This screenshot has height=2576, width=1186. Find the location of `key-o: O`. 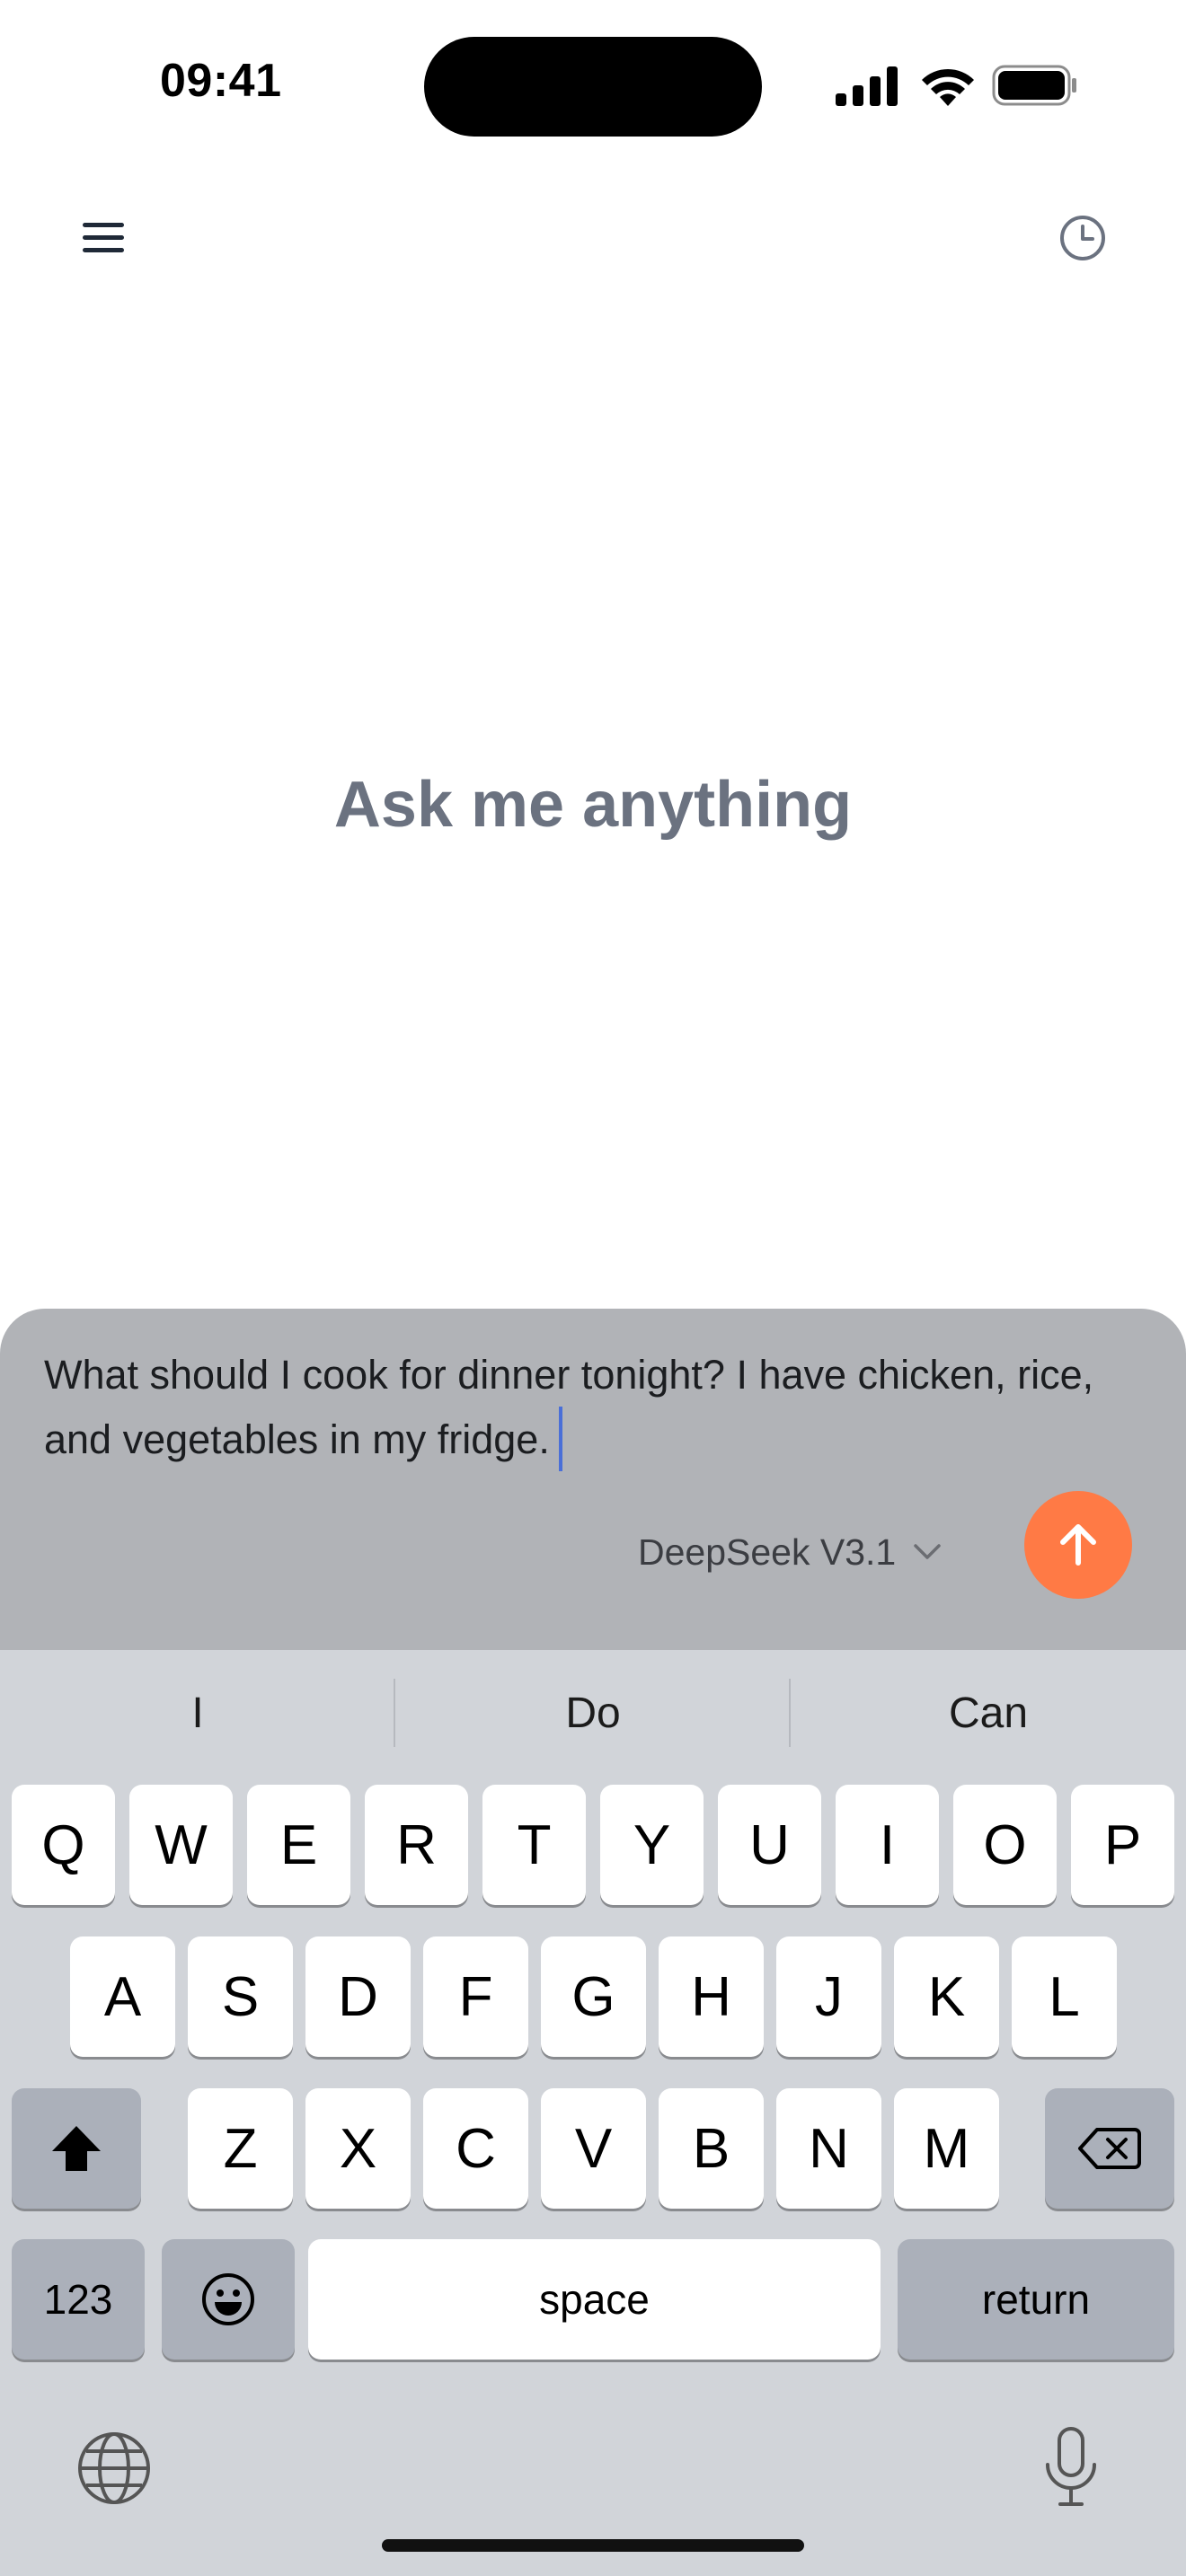

key-o: O is located at coordinates (1005, 1845).